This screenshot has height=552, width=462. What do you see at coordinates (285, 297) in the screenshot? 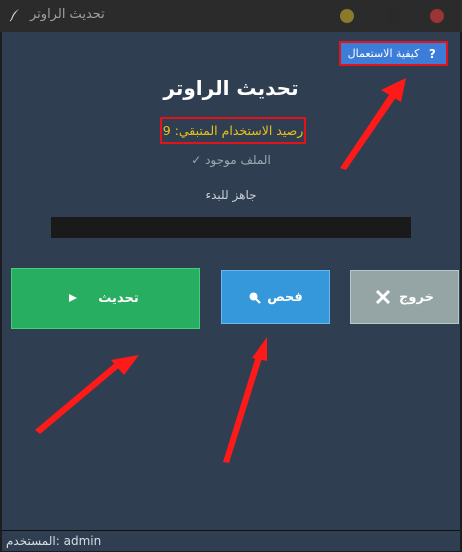
I see `check-label: فحص` at bounding box center [285, 297].